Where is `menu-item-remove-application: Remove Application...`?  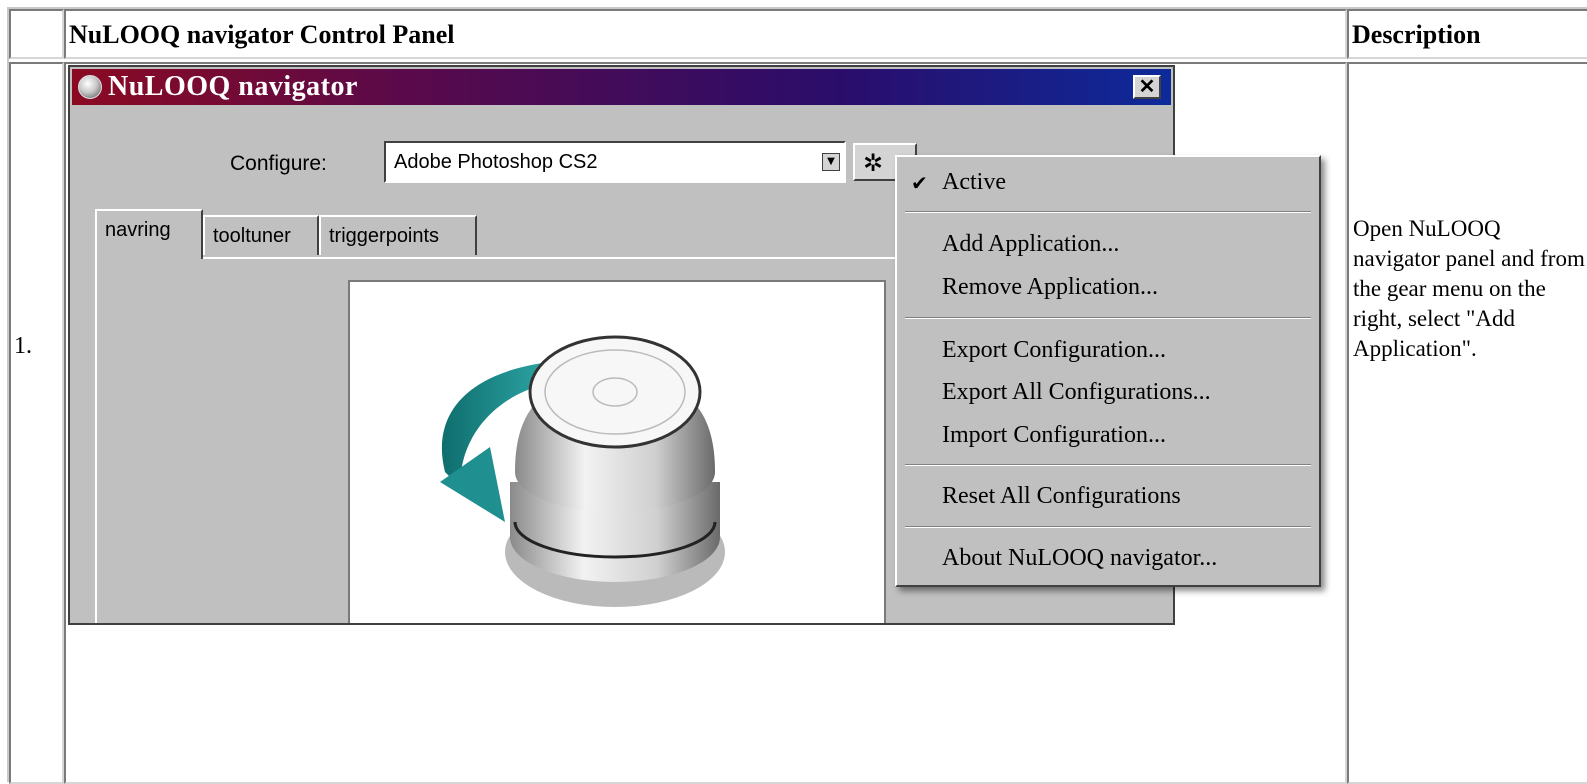 menu-item-remove-application: Remove Application... is located at coordinates (1050, 287).